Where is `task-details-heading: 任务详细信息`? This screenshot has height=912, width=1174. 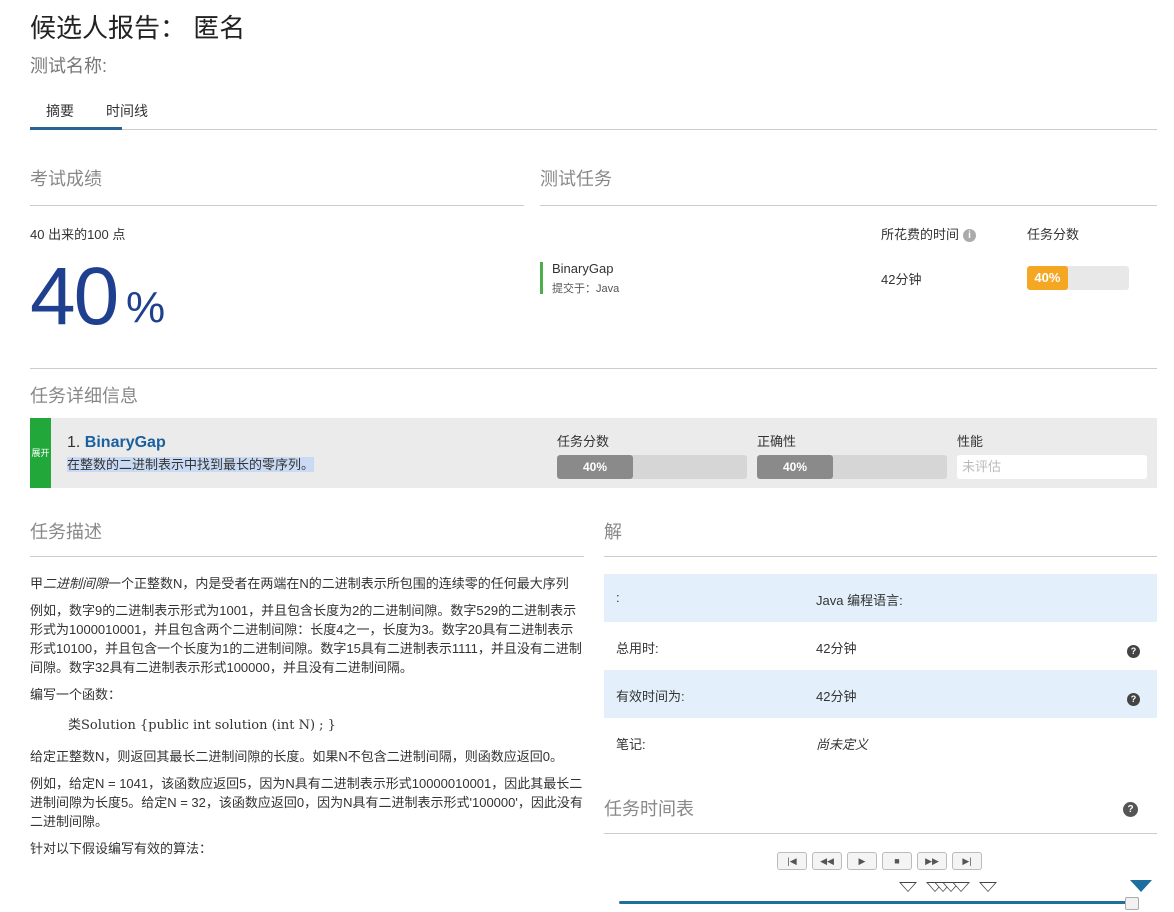
task-details-heading: 任务详细信息 is located at coordinates (84, 396).